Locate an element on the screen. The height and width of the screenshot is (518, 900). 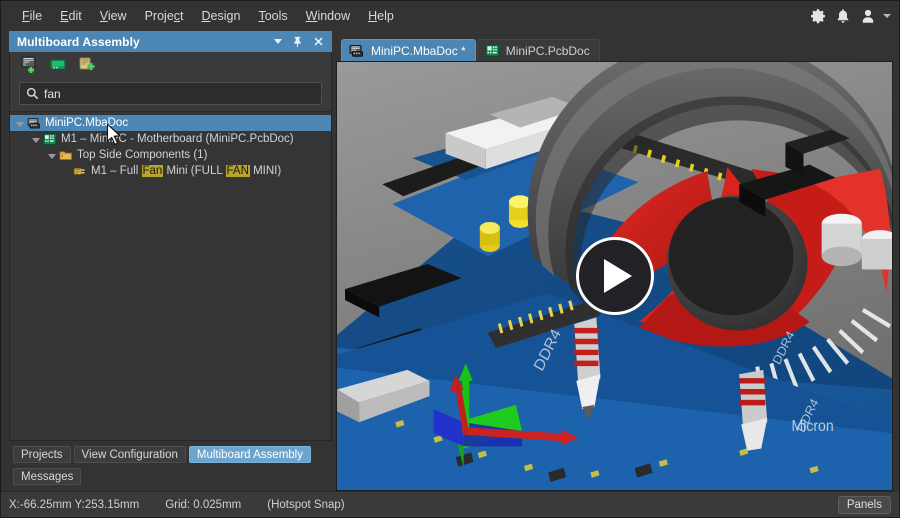
folder-icon is located at coordinates (65, 155).